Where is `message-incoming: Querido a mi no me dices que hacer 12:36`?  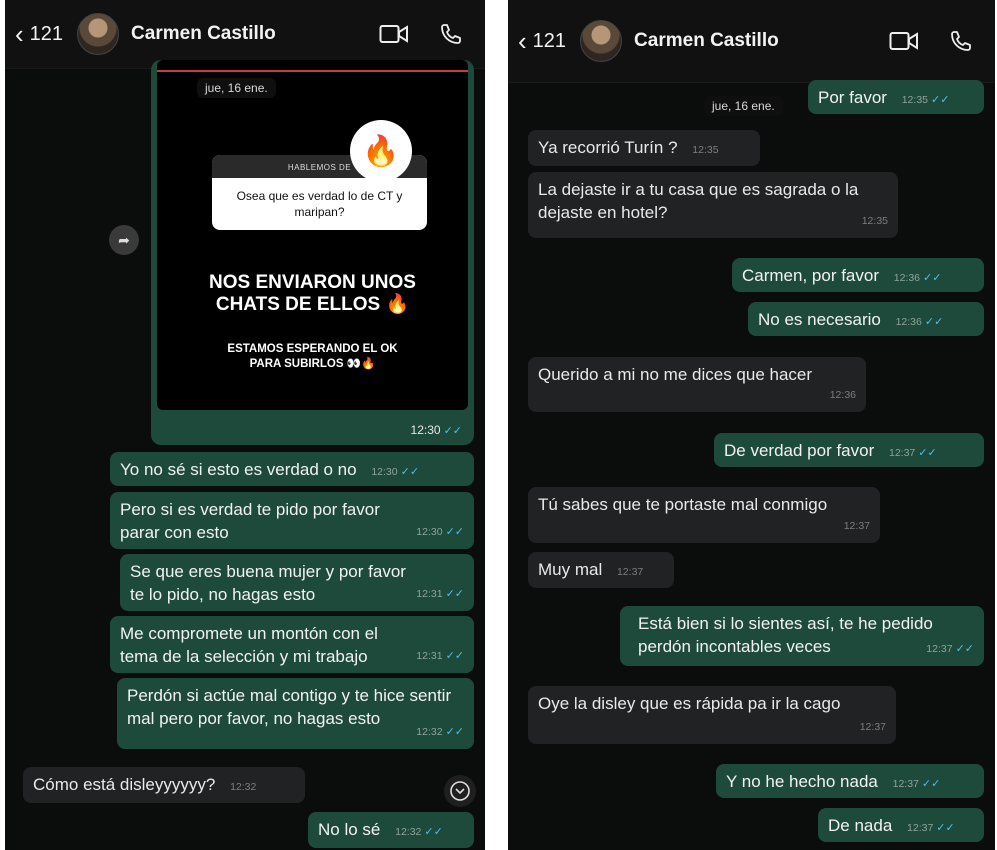
message-incoming: Querido a mi no me dices que hacer 12:36 is located at coordinates (697, 384).